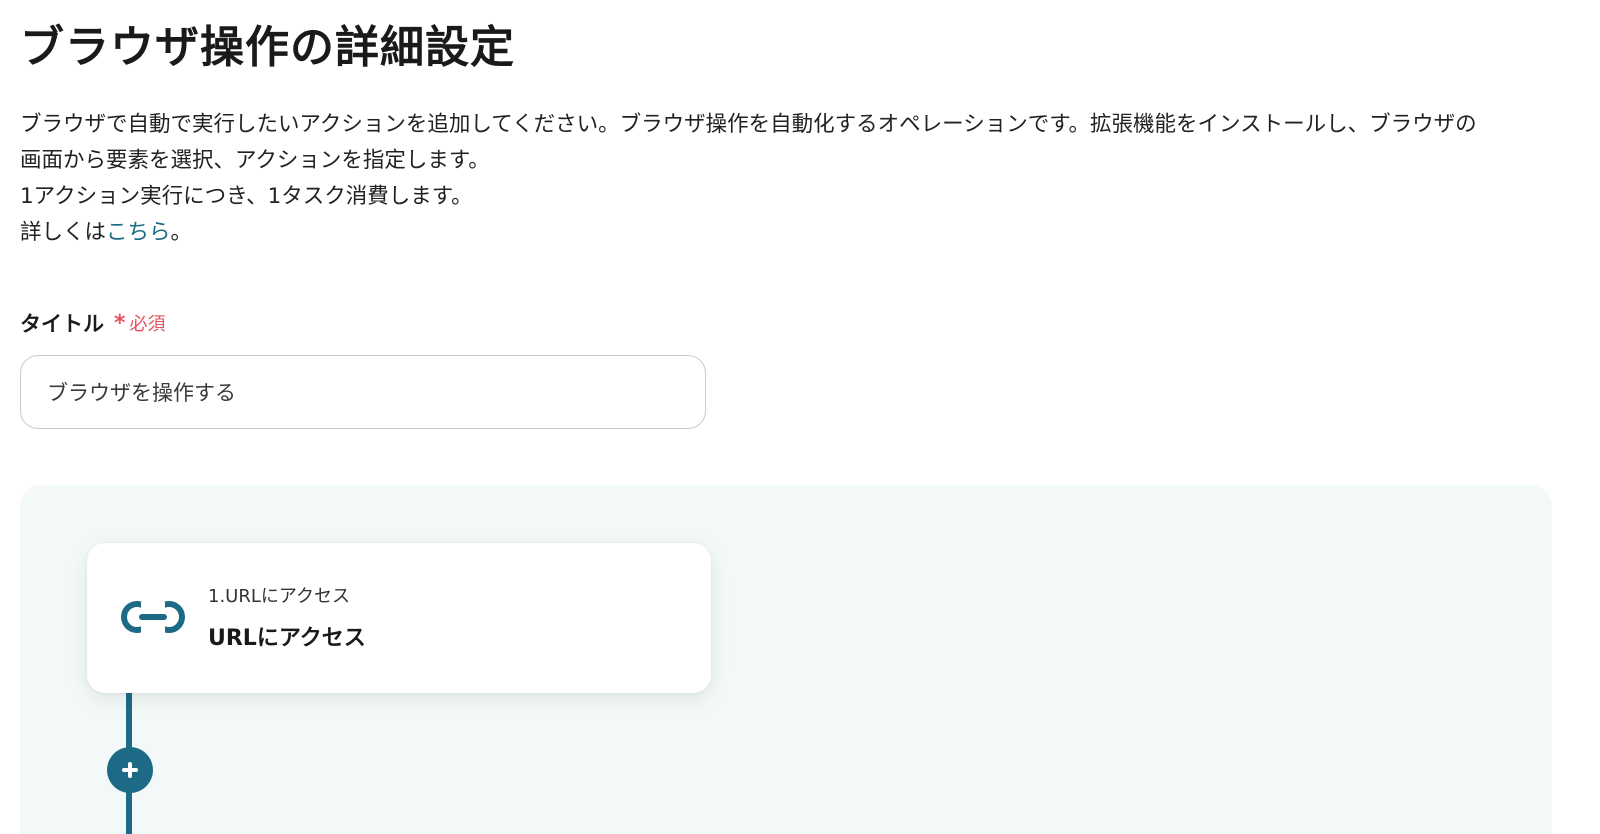  What do you see at coordinates (363, 392) in the screenshot?
I see `title-input` at bounding box center [363, 392].